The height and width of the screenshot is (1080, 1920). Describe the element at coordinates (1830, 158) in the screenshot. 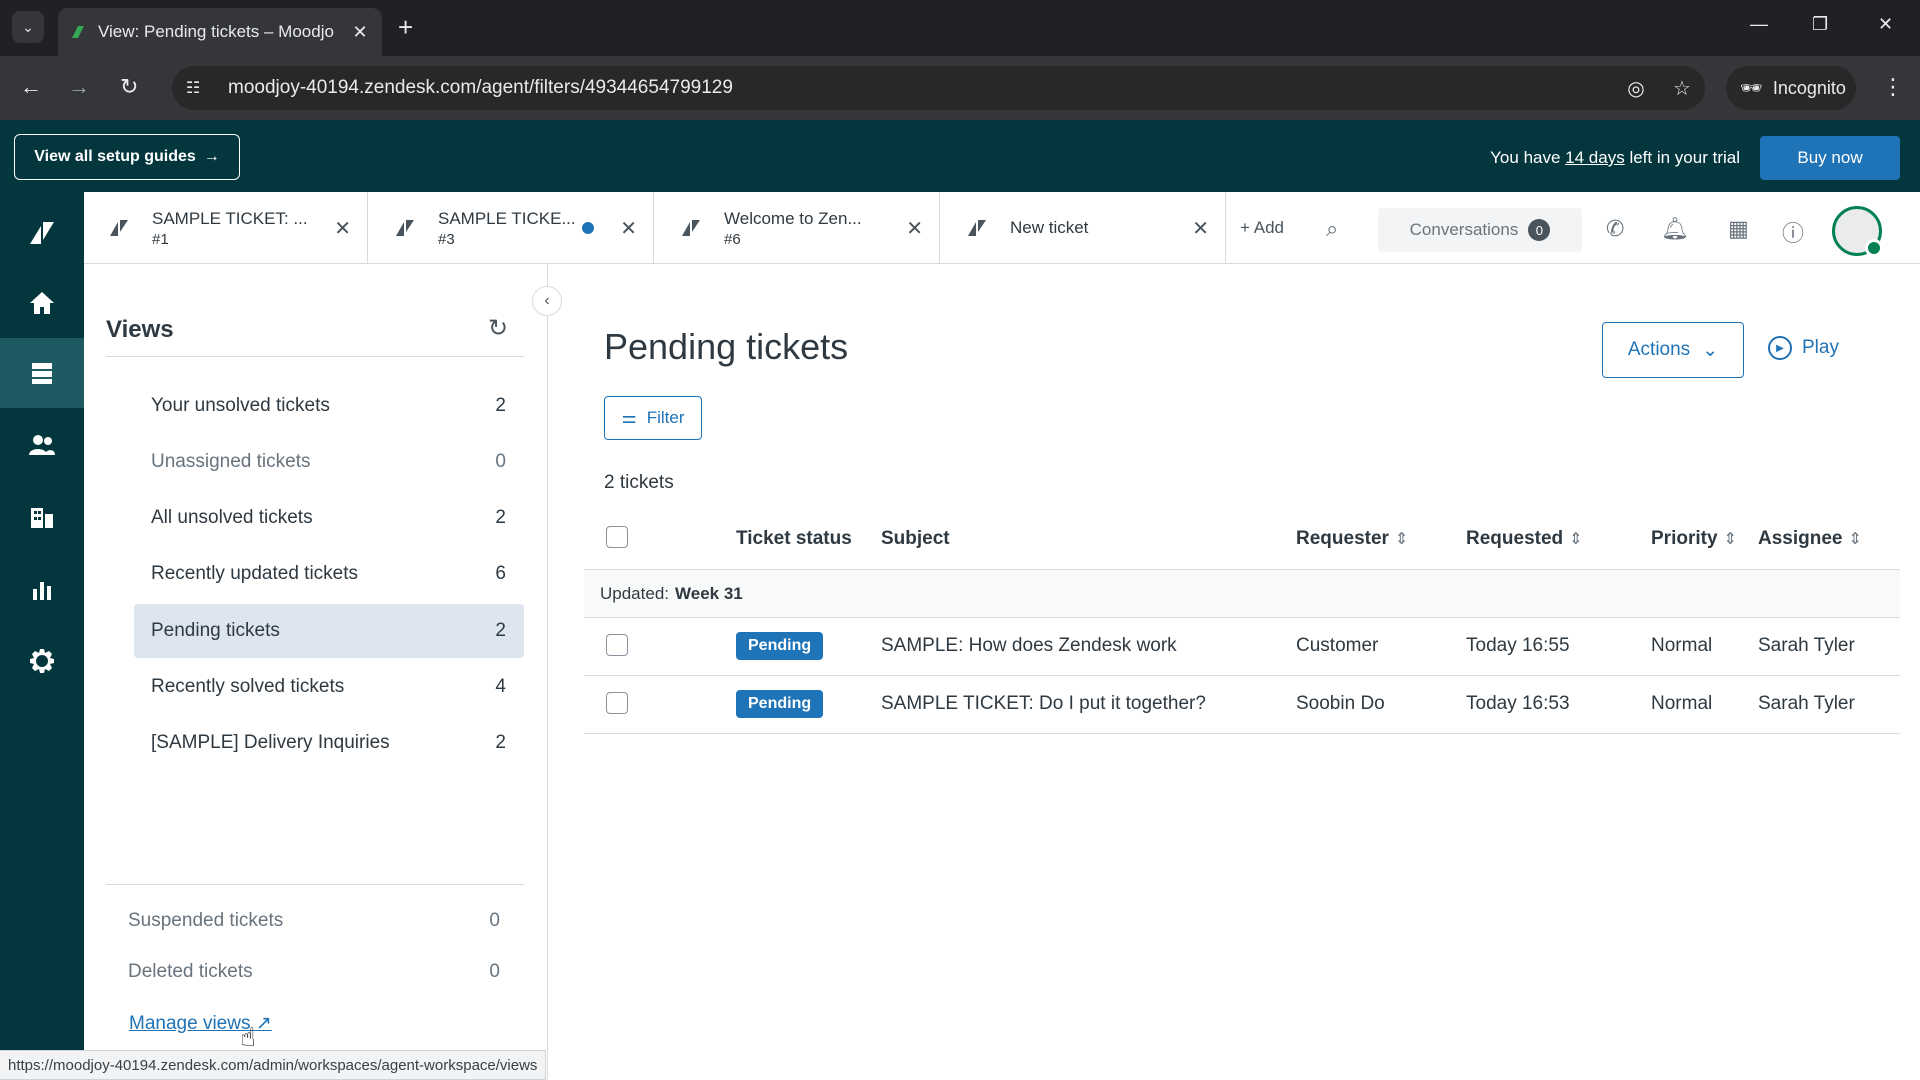

I see `buy-now-button: Buy now` at that location.